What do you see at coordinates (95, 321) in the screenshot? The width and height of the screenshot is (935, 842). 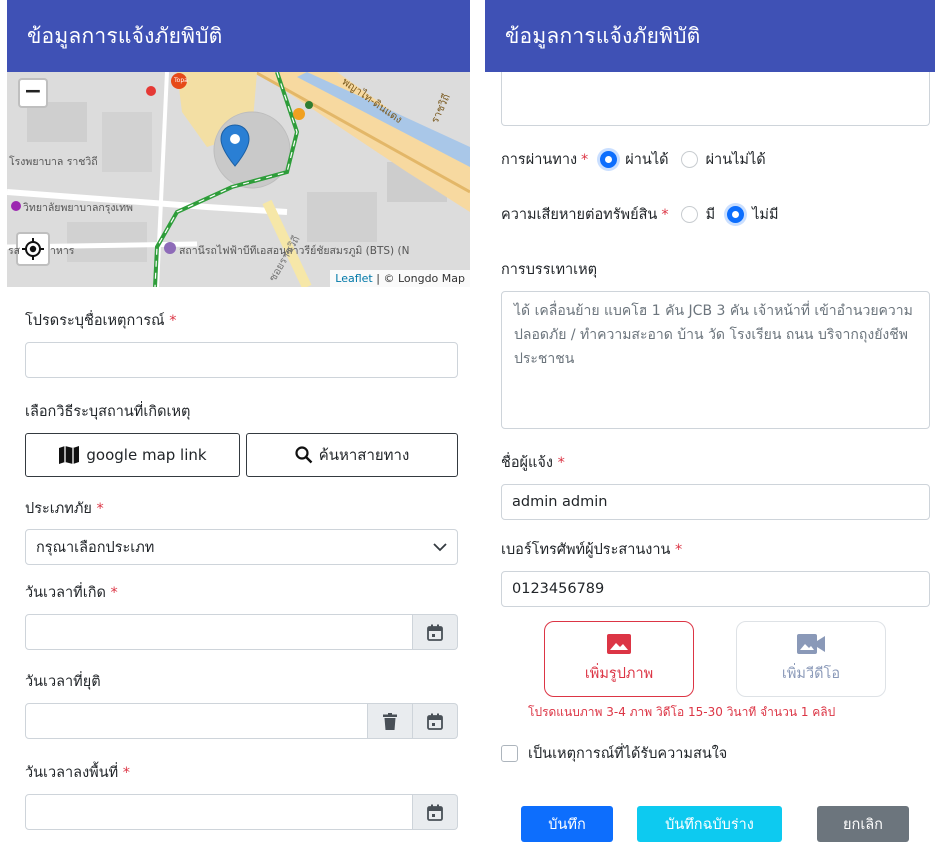 I see `event-name-label-text: โปรดระบุชื่อเหตุการณ์` at bounding box center [95, 321].